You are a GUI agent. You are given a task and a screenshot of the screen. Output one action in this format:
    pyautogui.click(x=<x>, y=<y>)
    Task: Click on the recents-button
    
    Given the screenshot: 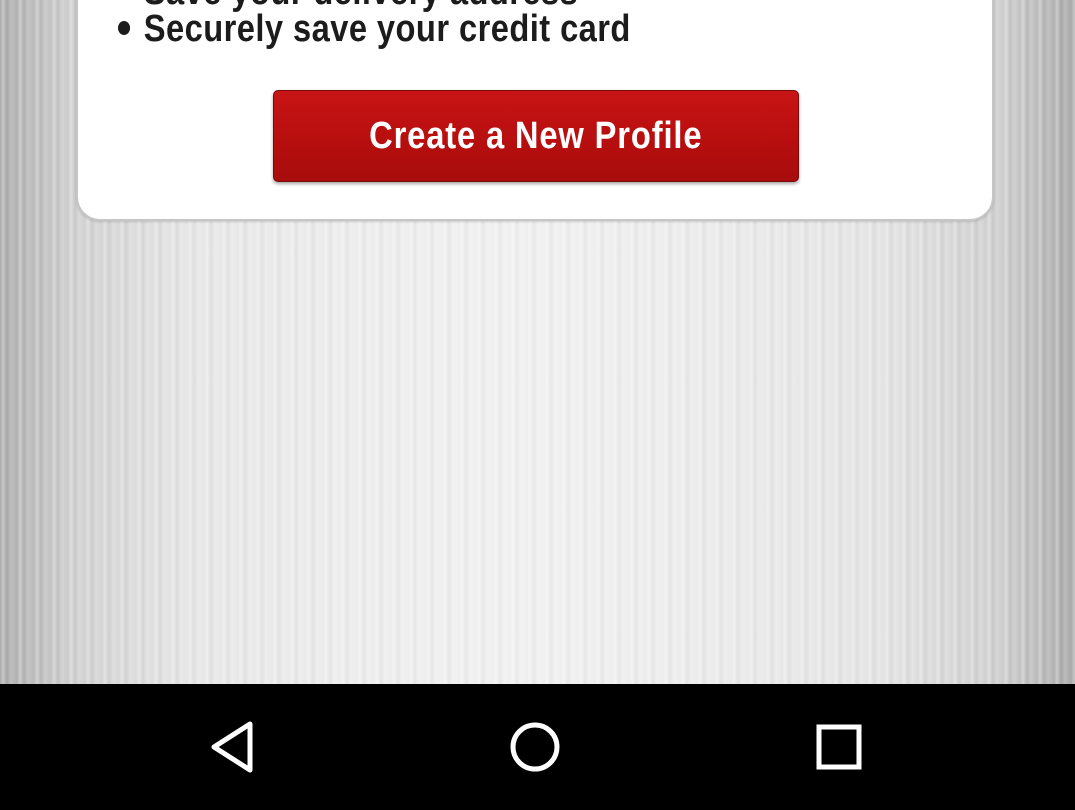 What is the action you would take?
    pyautogui.click(x=839, y=747)
    